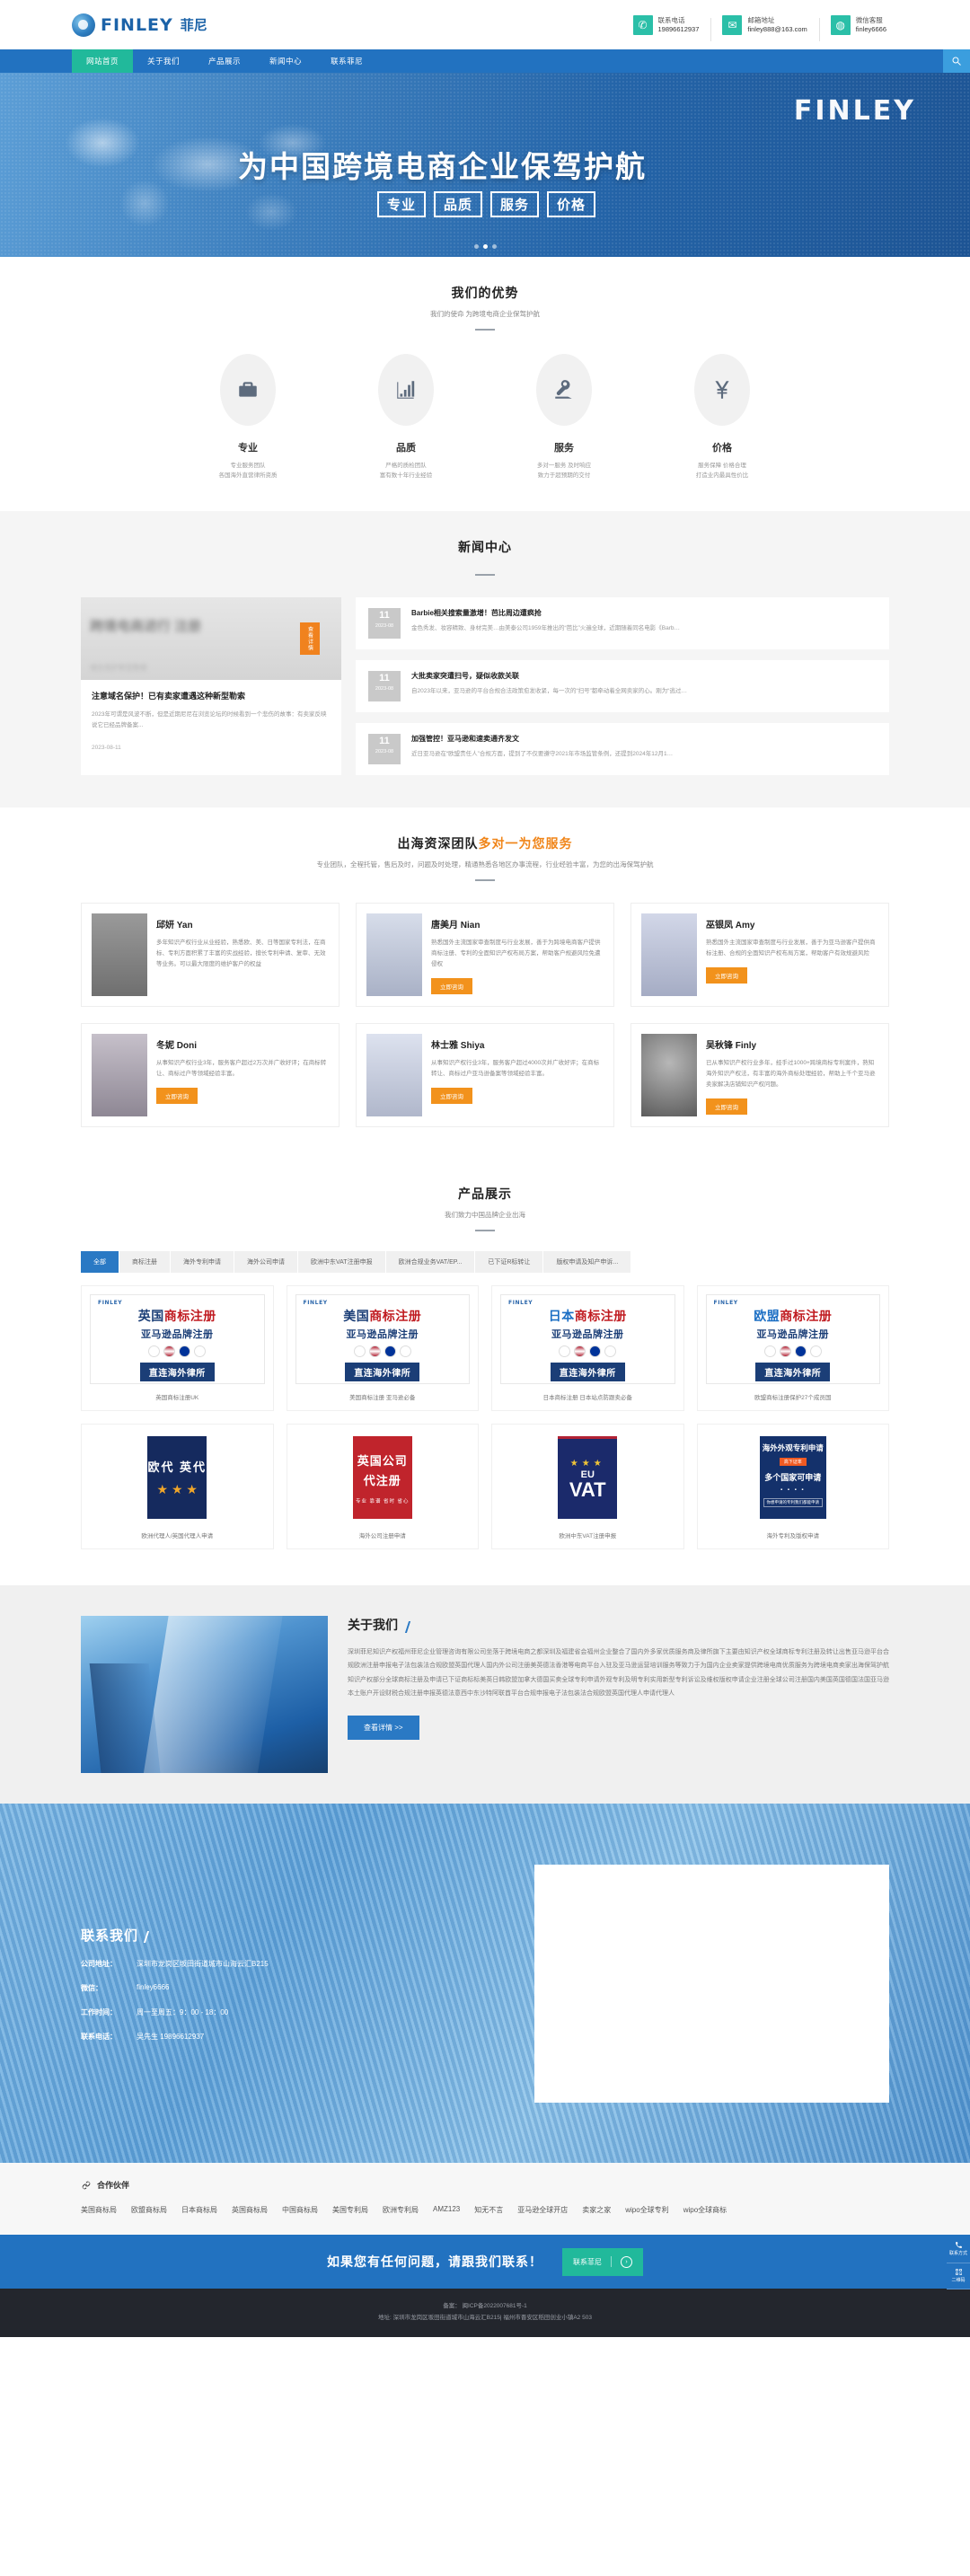 The height and width of the screenshot is (2576, 970). What do you see at coordinates (341, 1262) in the screenshot?
I see `product-tab-vat: 欧洲中东VAT注册申报` at bounding box center [341, 1262].